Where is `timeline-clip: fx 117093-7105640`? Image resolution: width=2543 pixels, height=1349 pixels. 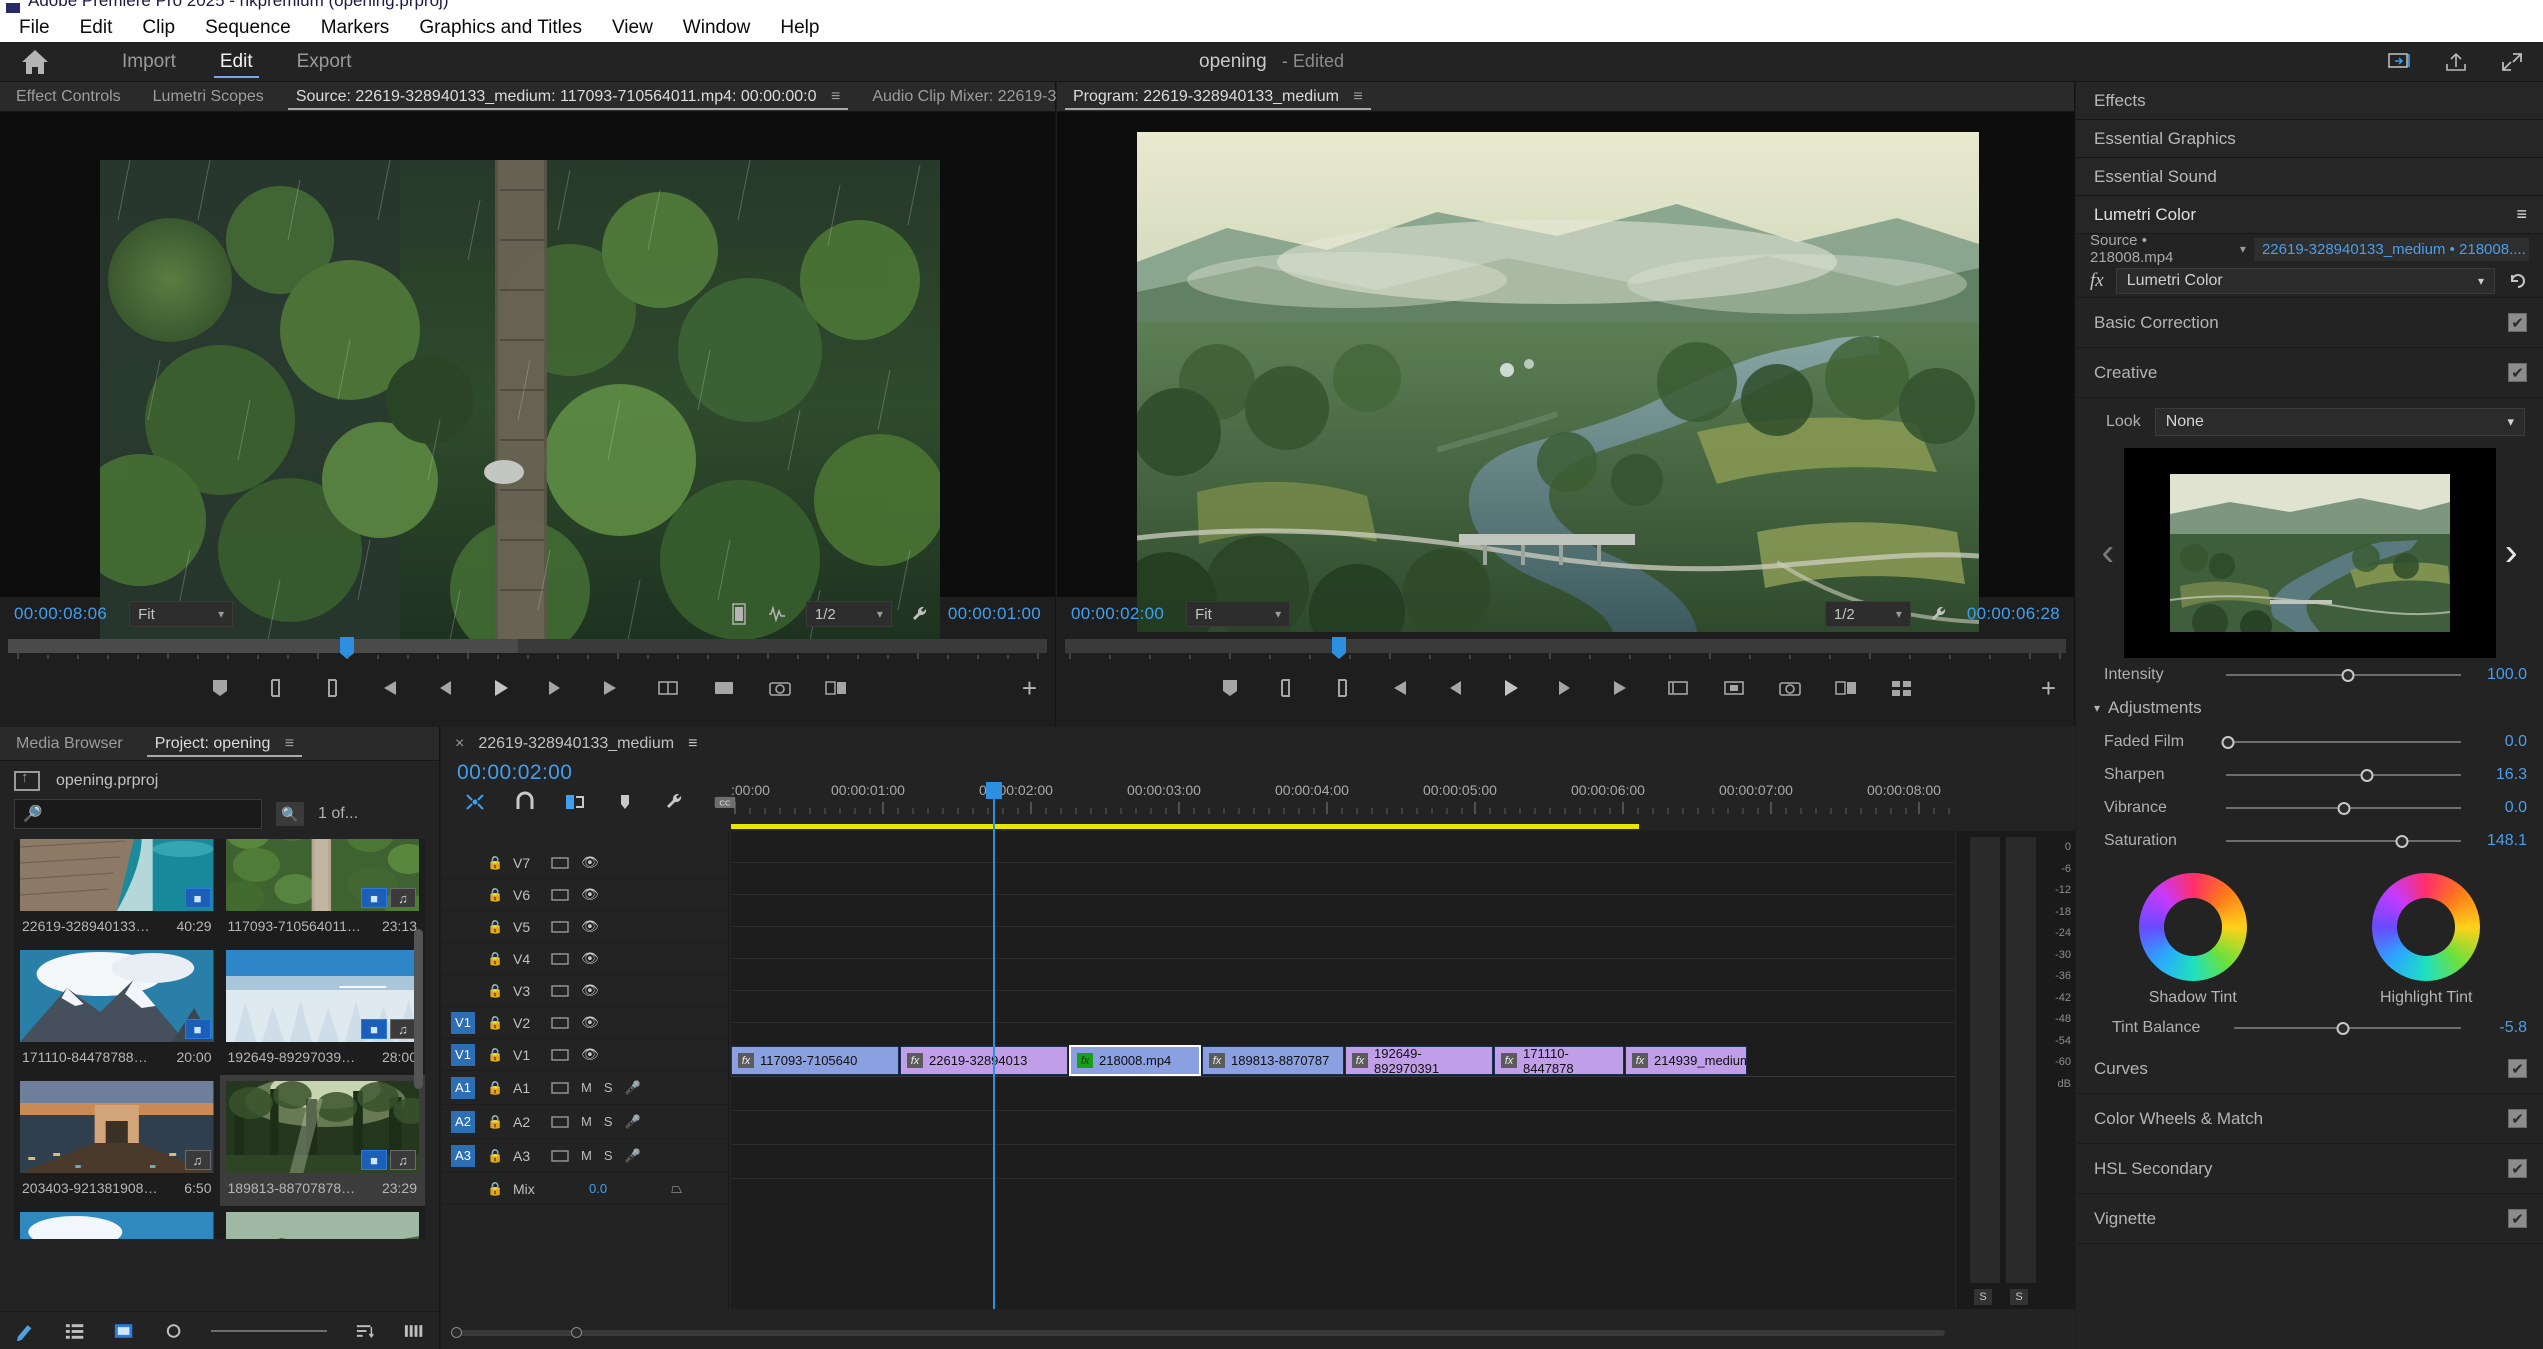 timeline-clip: fx 117093-7105640 is located at coordinates (815, 1060).